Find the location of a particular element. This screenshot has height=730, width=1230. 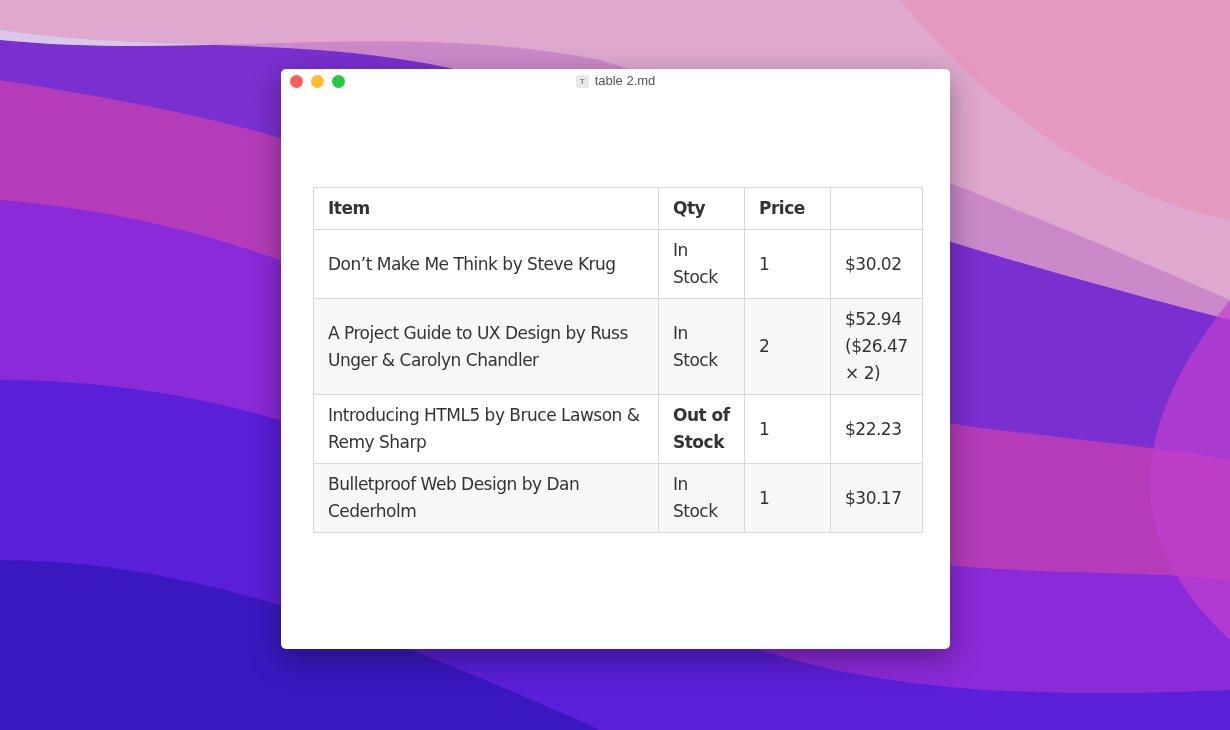

column-header: Qty is located at coordinates (701, 208).